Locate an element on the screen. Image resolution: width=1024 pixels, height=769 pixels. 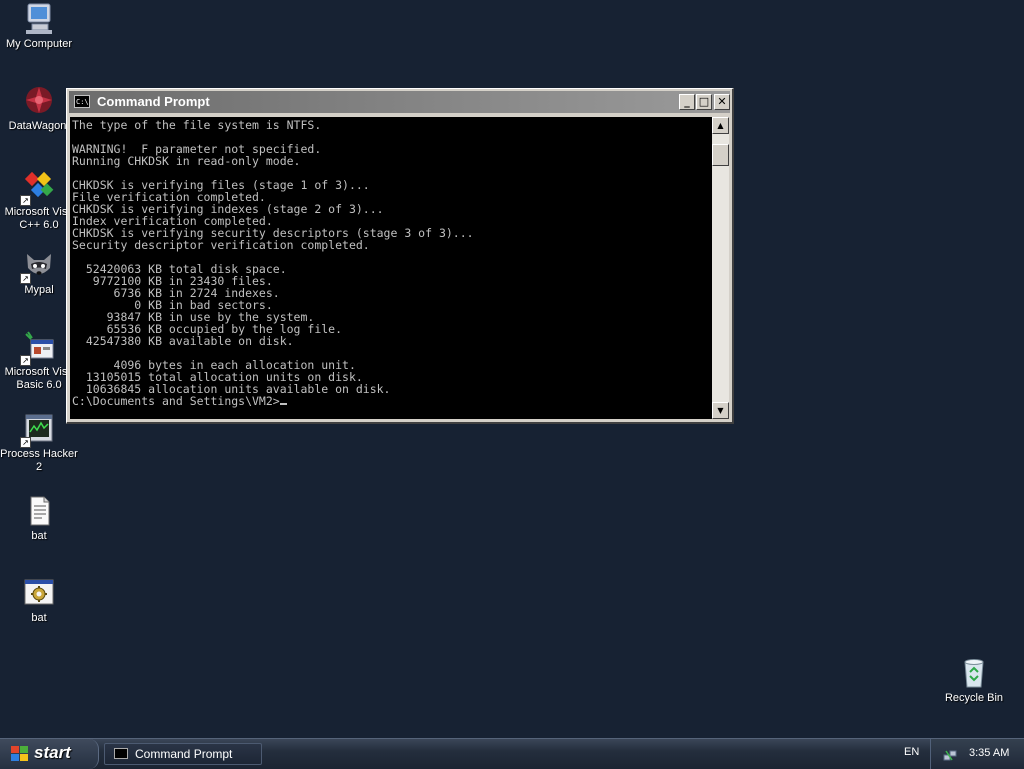
window-title: Command Prompt is located at coordinates (153, 101).